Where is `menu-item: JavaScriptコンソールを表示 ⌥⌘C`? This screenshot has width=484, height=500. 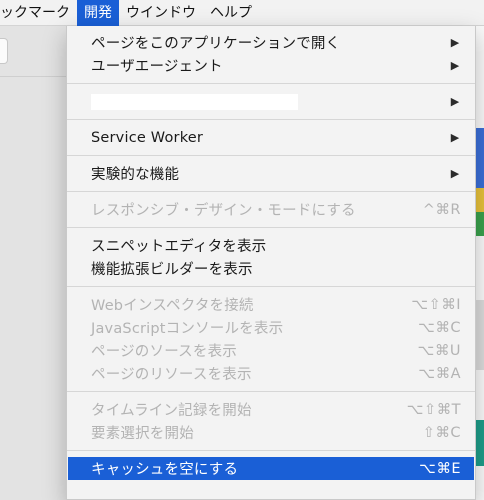 menu-item: JavaScriptコンソールを表示 ⌥⌘C is located at coordinates (271, 327).